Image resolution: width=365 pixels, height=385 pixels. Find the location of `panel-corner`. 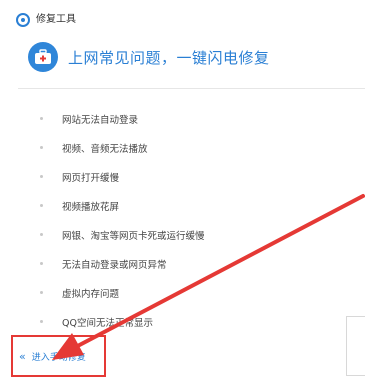

panel-corner is located at coordinates (355, 346).